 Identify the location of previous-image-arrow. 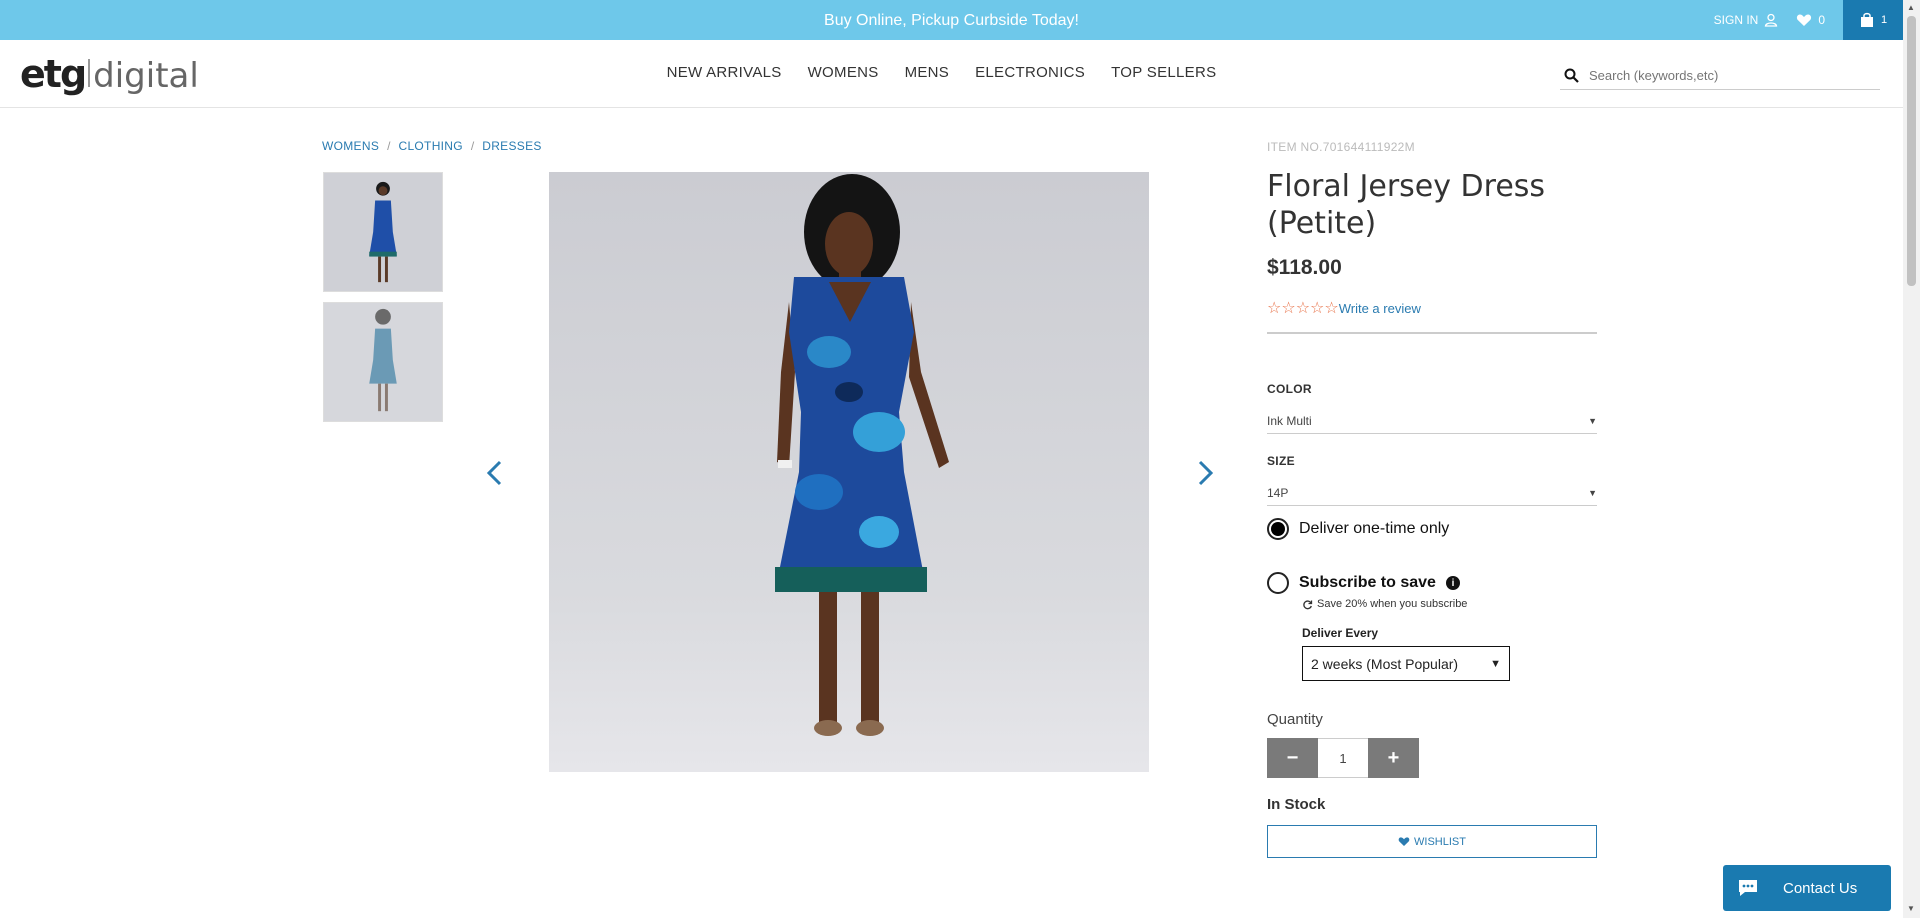
(495, 473).